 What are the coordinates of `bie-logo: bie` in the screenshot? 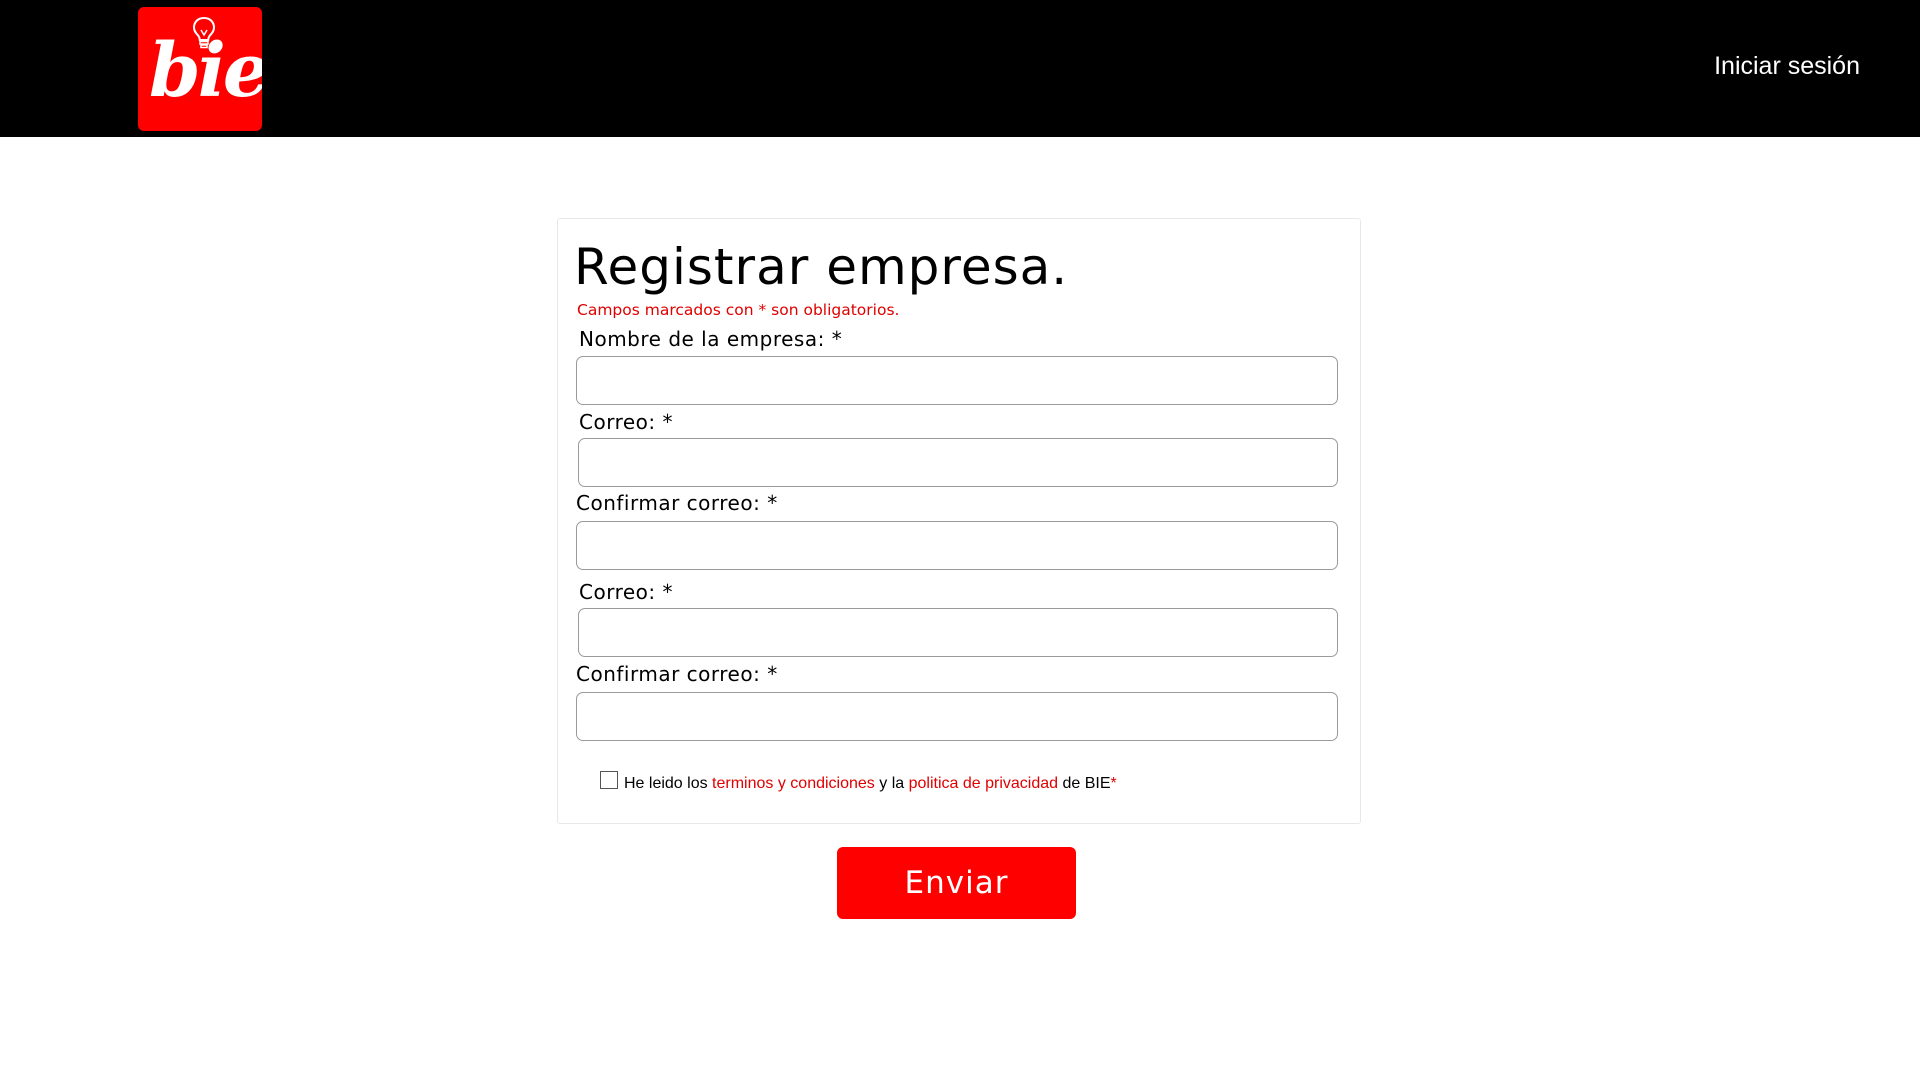 It's located at (200, 69).